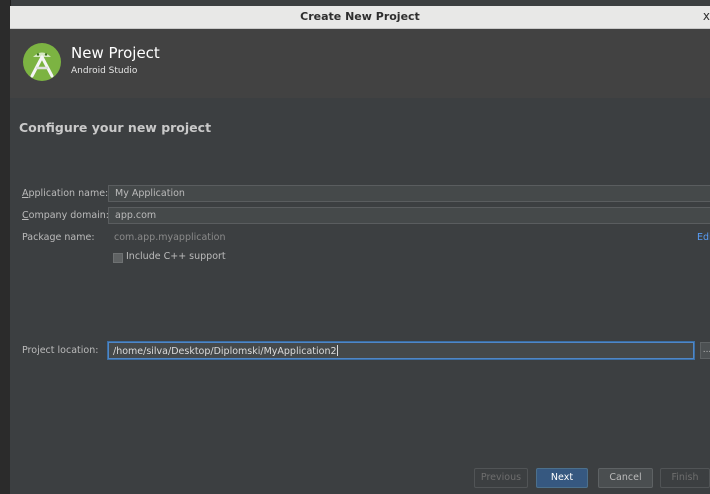  I want to click on package-name-value: com.app.myapplication, so click(170, 237).